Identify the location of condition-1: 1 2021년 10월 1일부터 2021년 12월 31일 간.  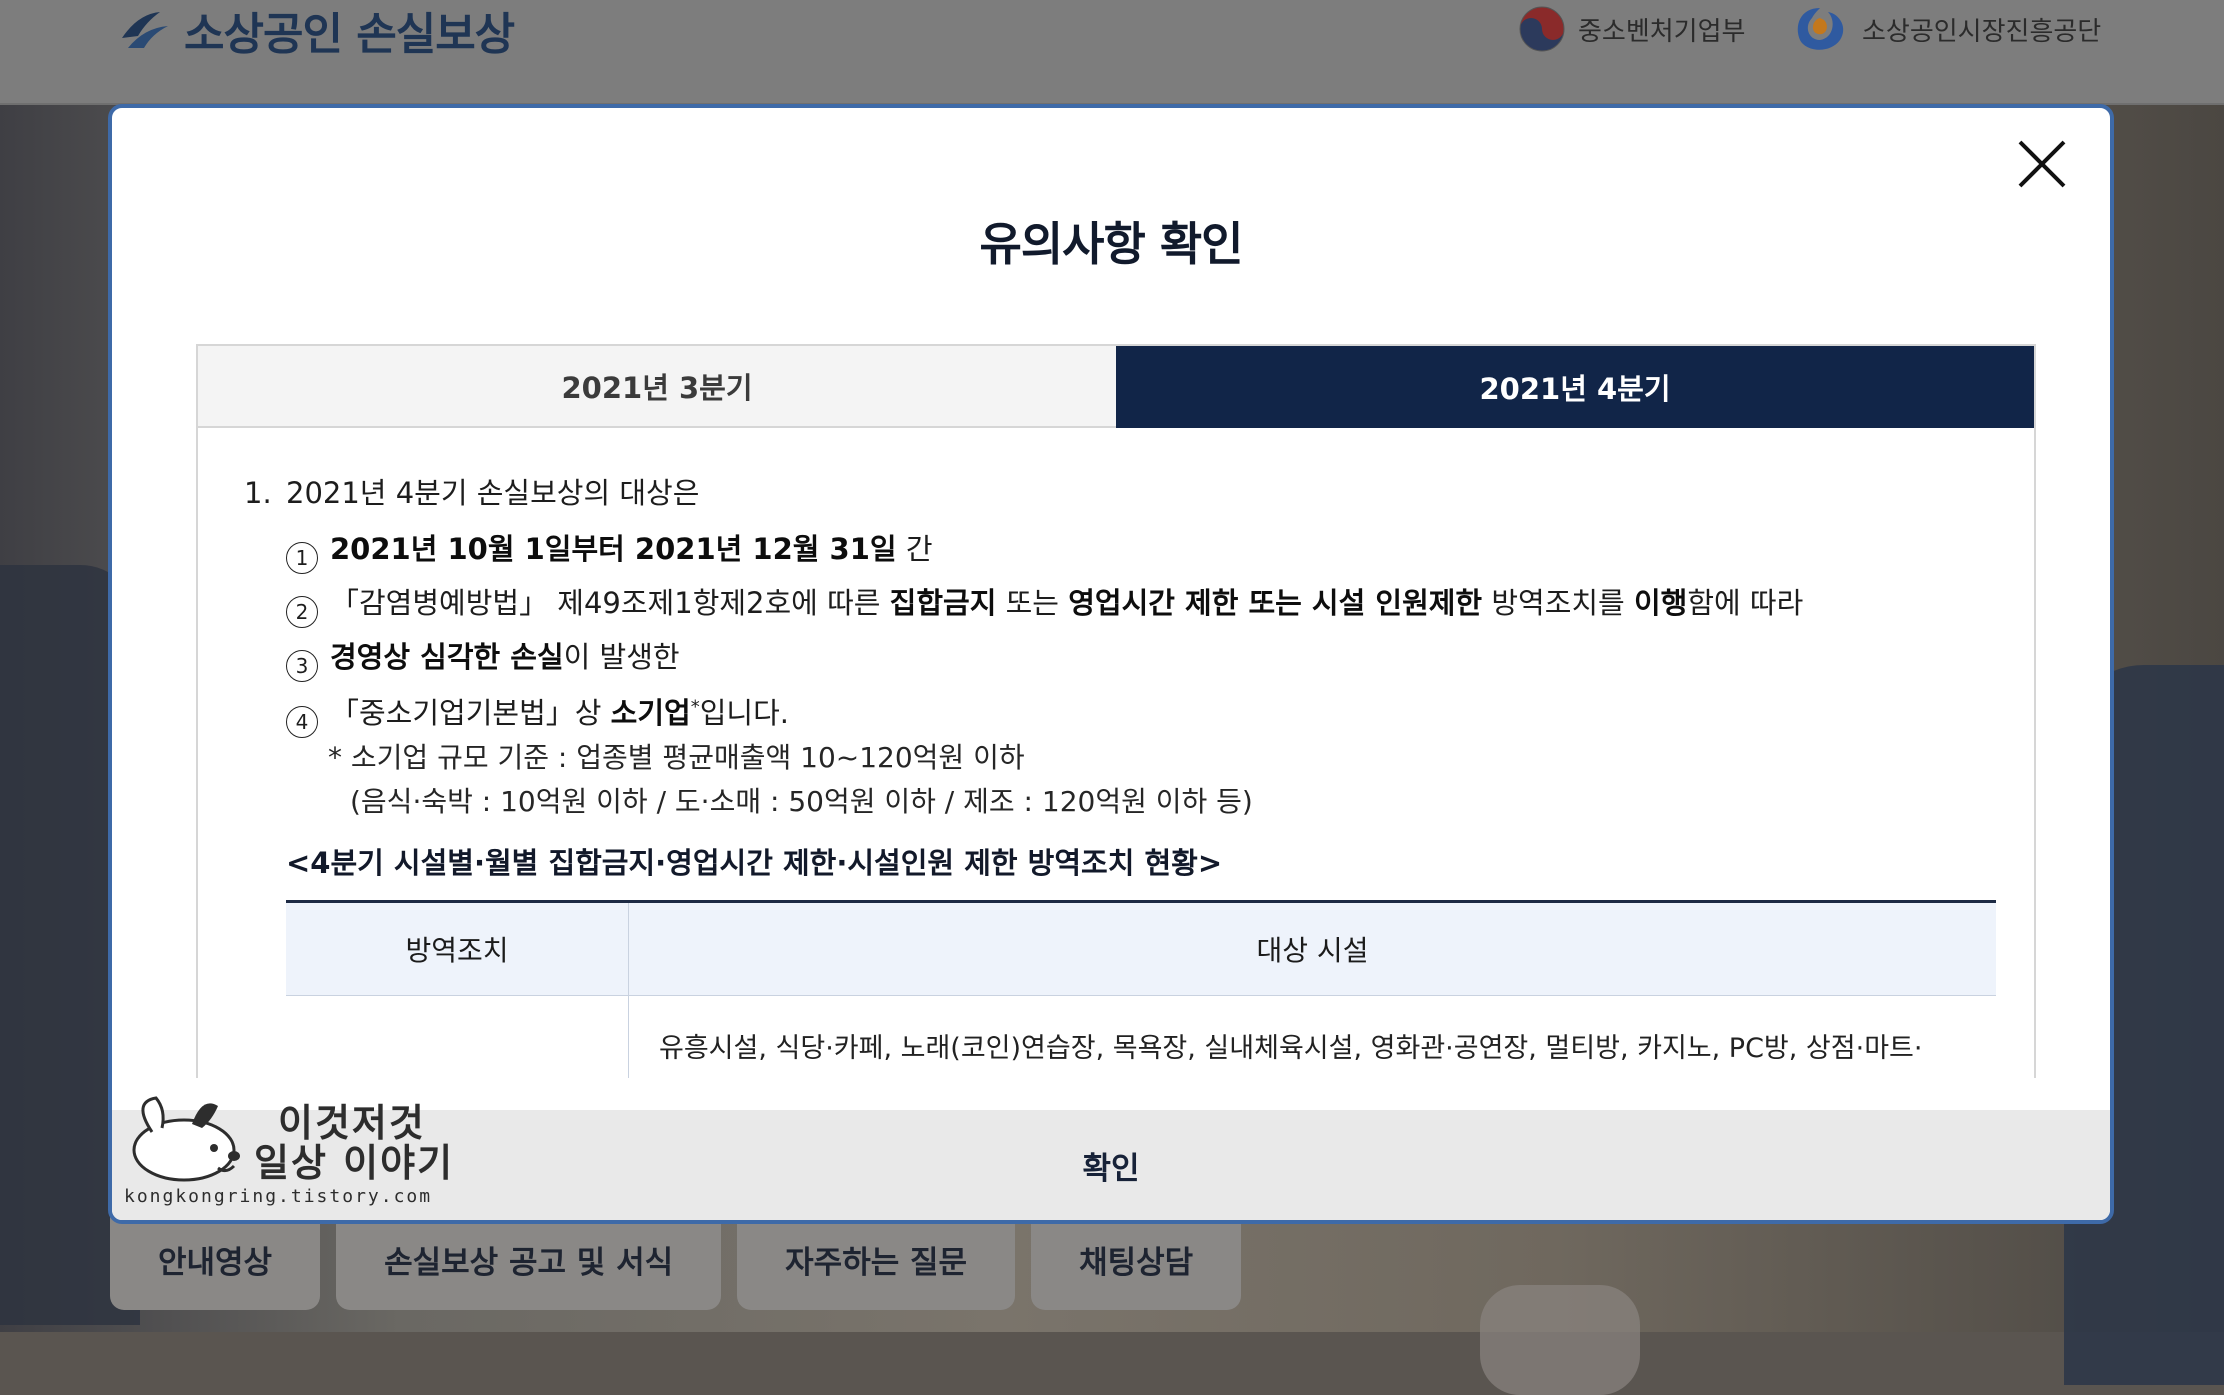
(609, 550).